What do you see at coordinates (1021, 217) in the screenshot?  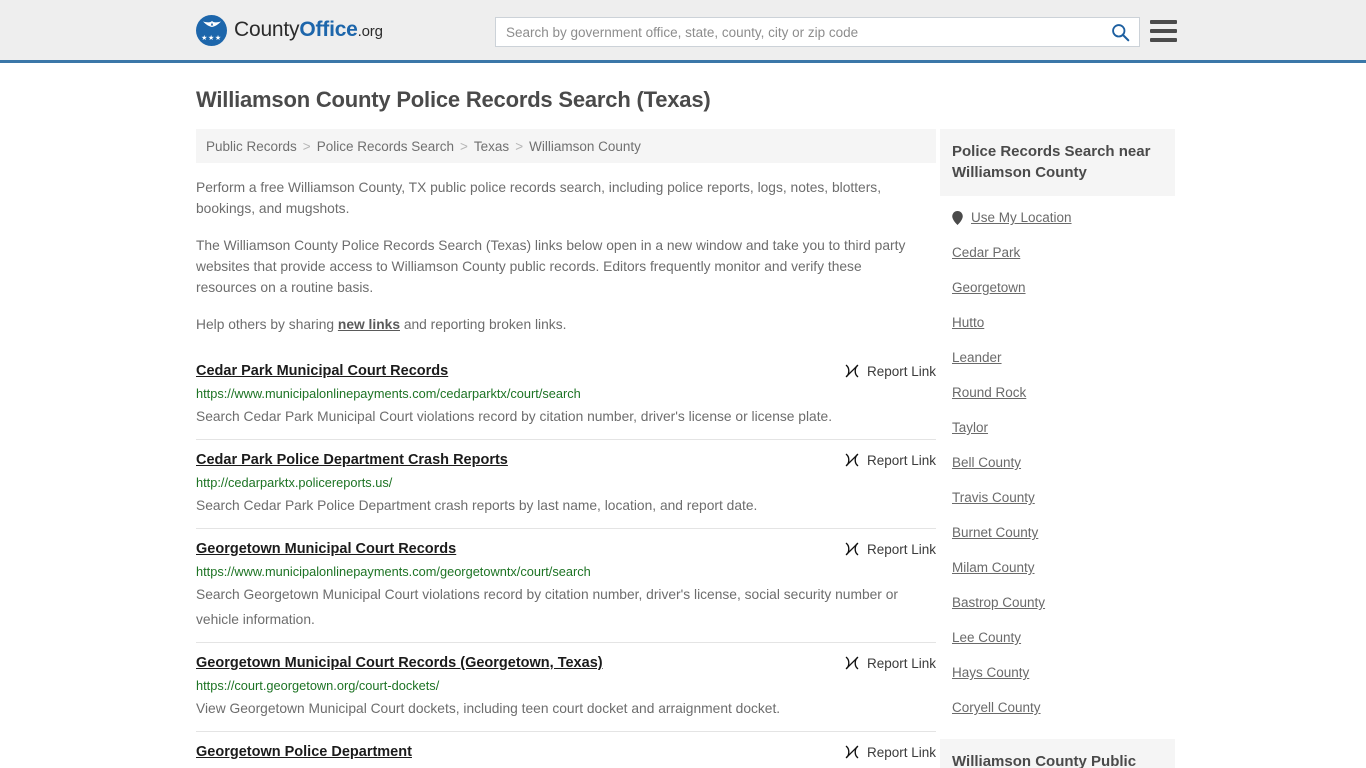 I see `use-my-location-link: Use My Location` at bounding box center [1021, 217].